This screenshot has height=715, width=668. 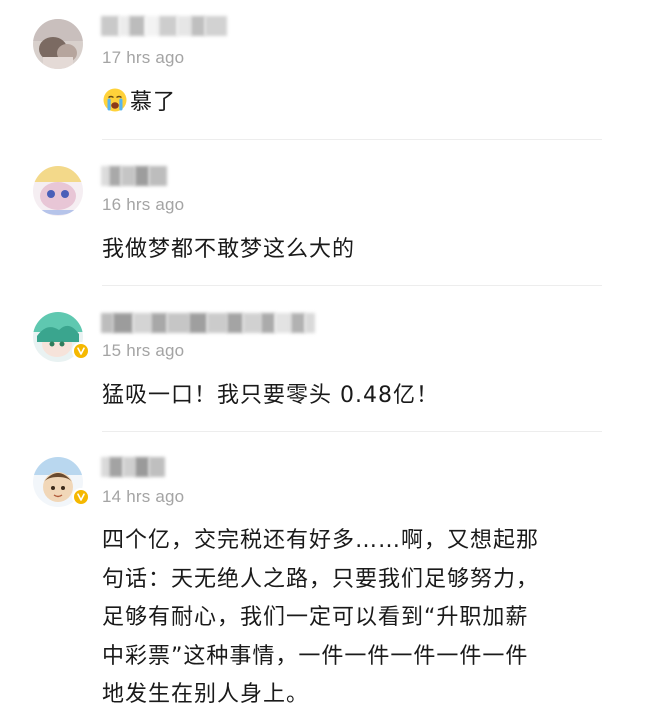 What do you see at coordinates (321, 540) in the screenshot?
I see `comment-text-line: 四个亿，交完税还有好多……啊，又想起那` at bounding box center [321, 540].